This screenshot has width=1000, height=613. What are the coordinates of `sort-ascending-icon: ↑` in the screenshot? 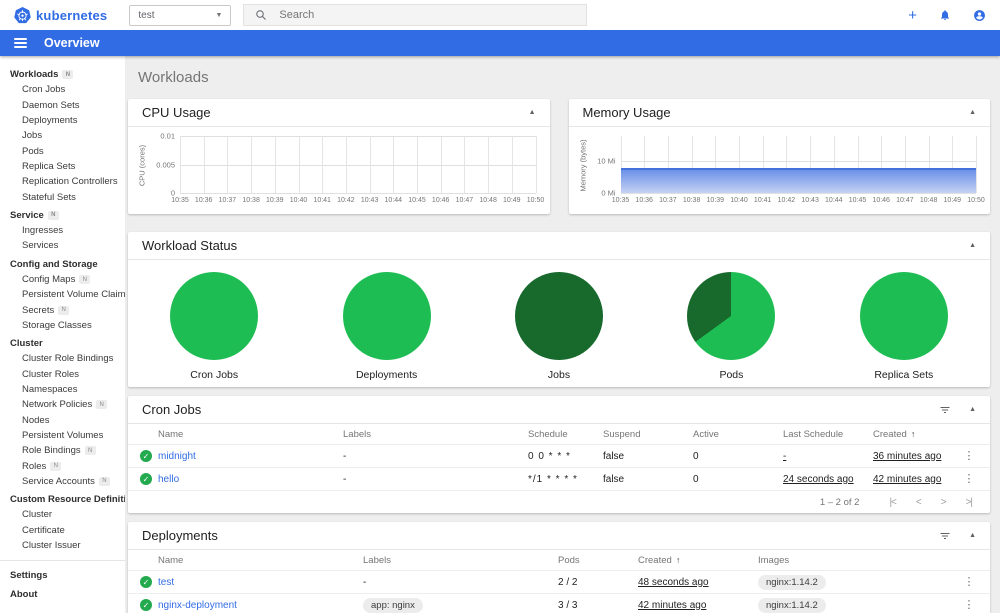 It's located at (913, 434).